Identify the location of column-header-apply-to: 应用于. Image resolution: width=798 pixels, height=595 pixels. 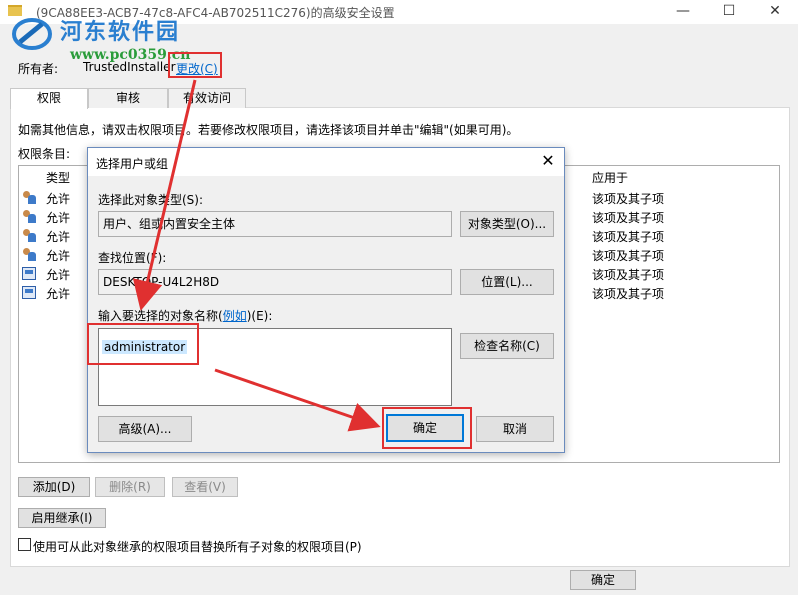
(610, 177).